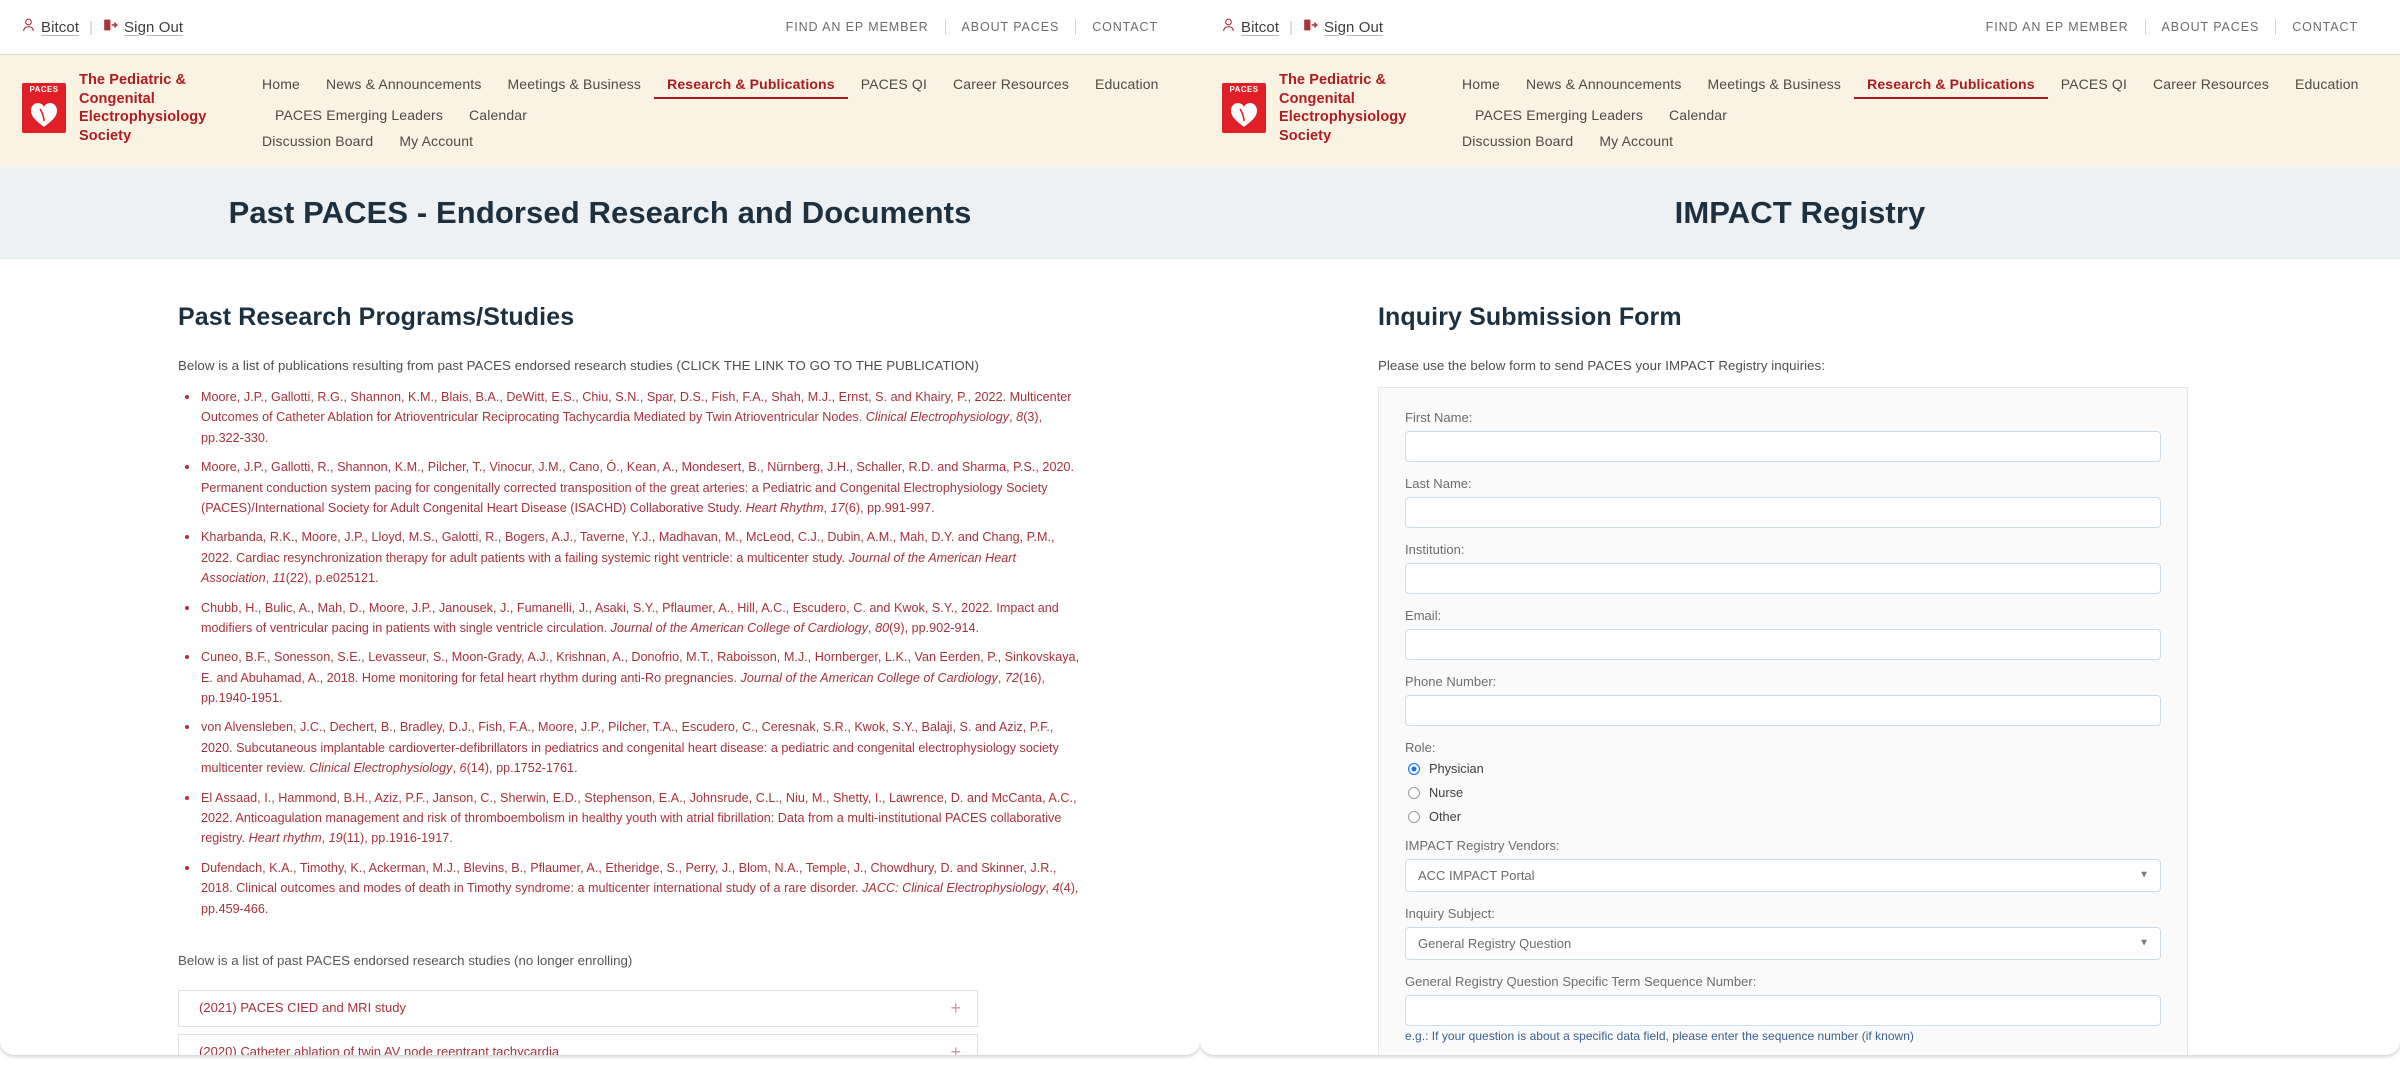 Image resolution: width=2400 pixels, height=1067 pixels. Describe the element at coordinates (1783, 512) in the screenshot. I see `last-name-input` at that location.